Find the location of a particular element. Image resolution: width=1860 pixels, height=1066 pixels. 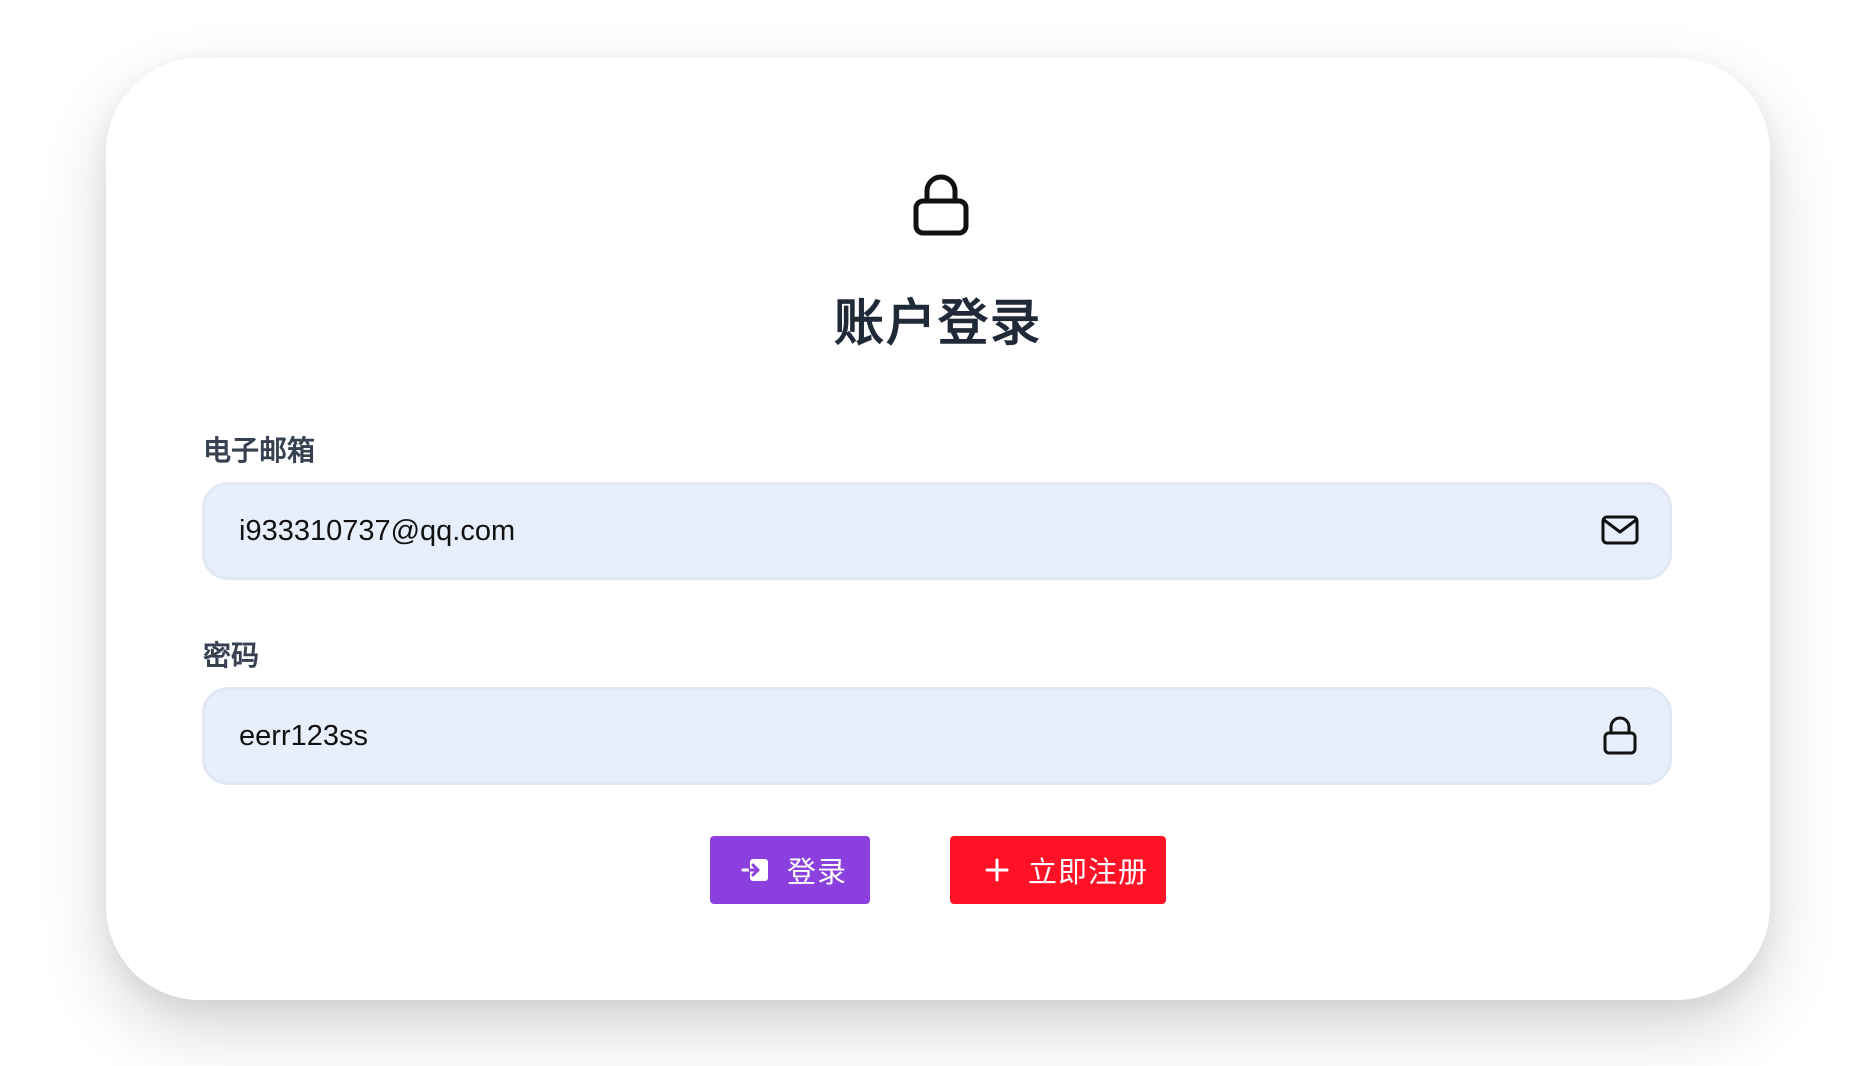

mail-icon is located at coordinates (1620, 530).